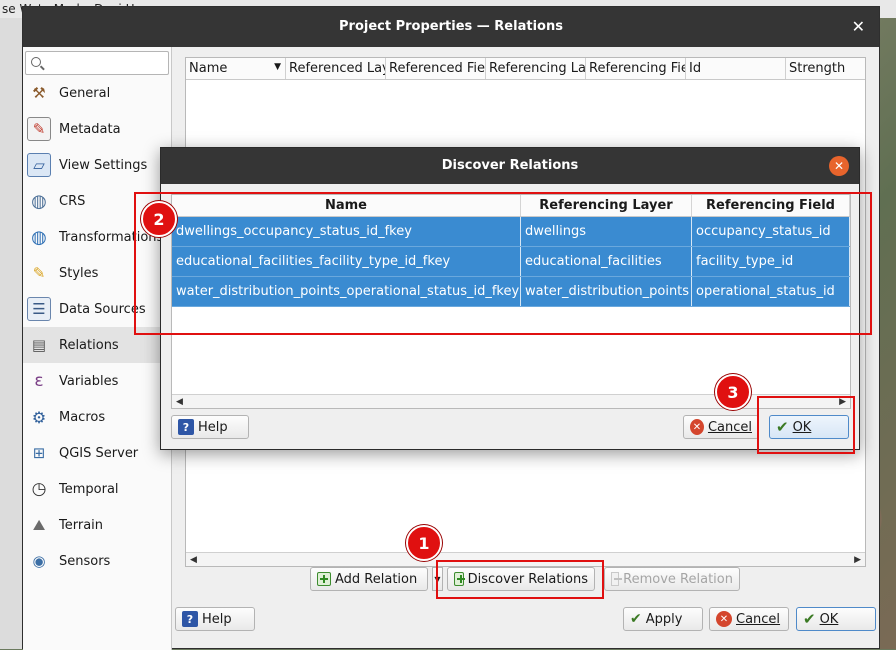 This screenshot has height=650, width=896. I want to click on column-header-referenced-layer: Referenced Lay, so click(336, 68).